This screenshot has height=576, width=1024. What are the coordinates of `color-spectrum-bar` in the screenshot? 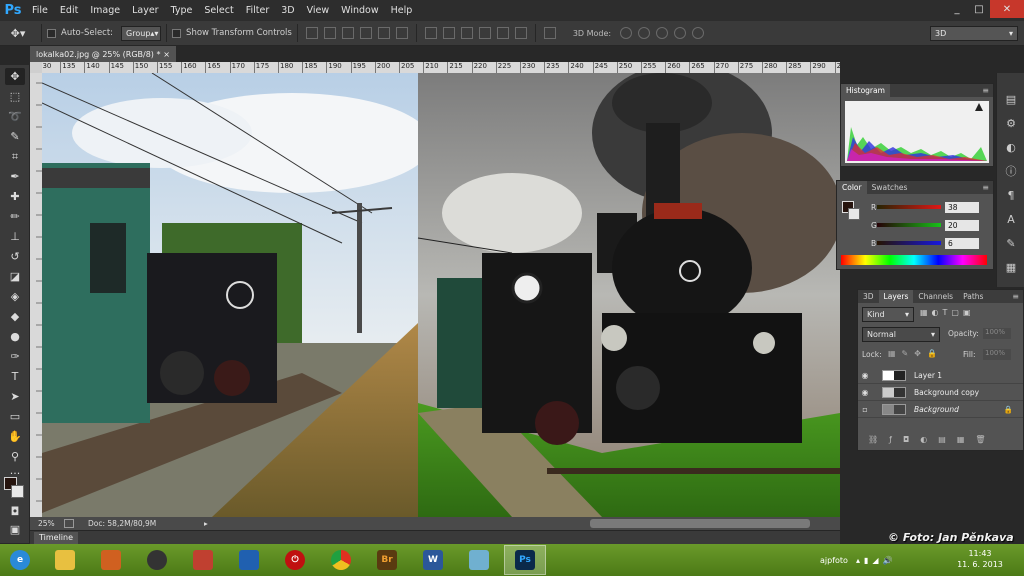 It's located at (914, 260).